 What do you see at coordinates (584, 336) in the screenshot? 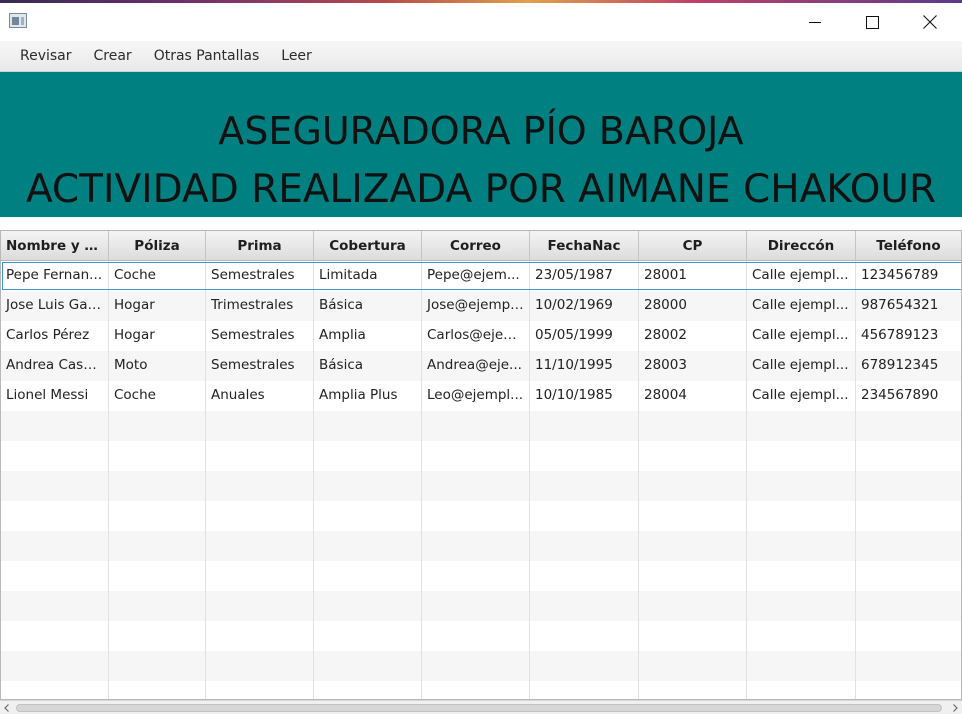
I see `table-cell-fechanac: 05/05/1999` at bounding box center [584, 336].